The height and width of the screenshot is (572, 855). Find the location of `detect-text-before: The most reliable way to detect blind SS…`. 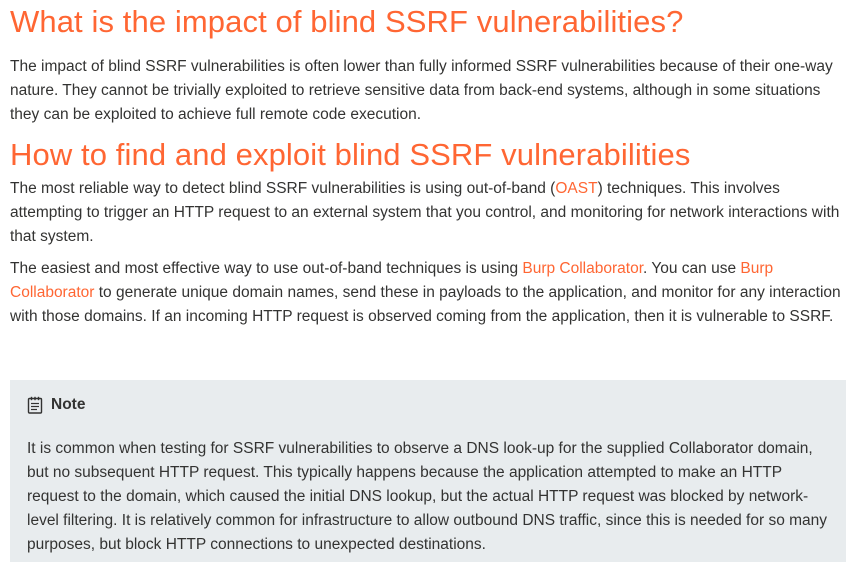

detect-text-before: The most reliable way to detect blind SS… is located at coordinates (283, 188).